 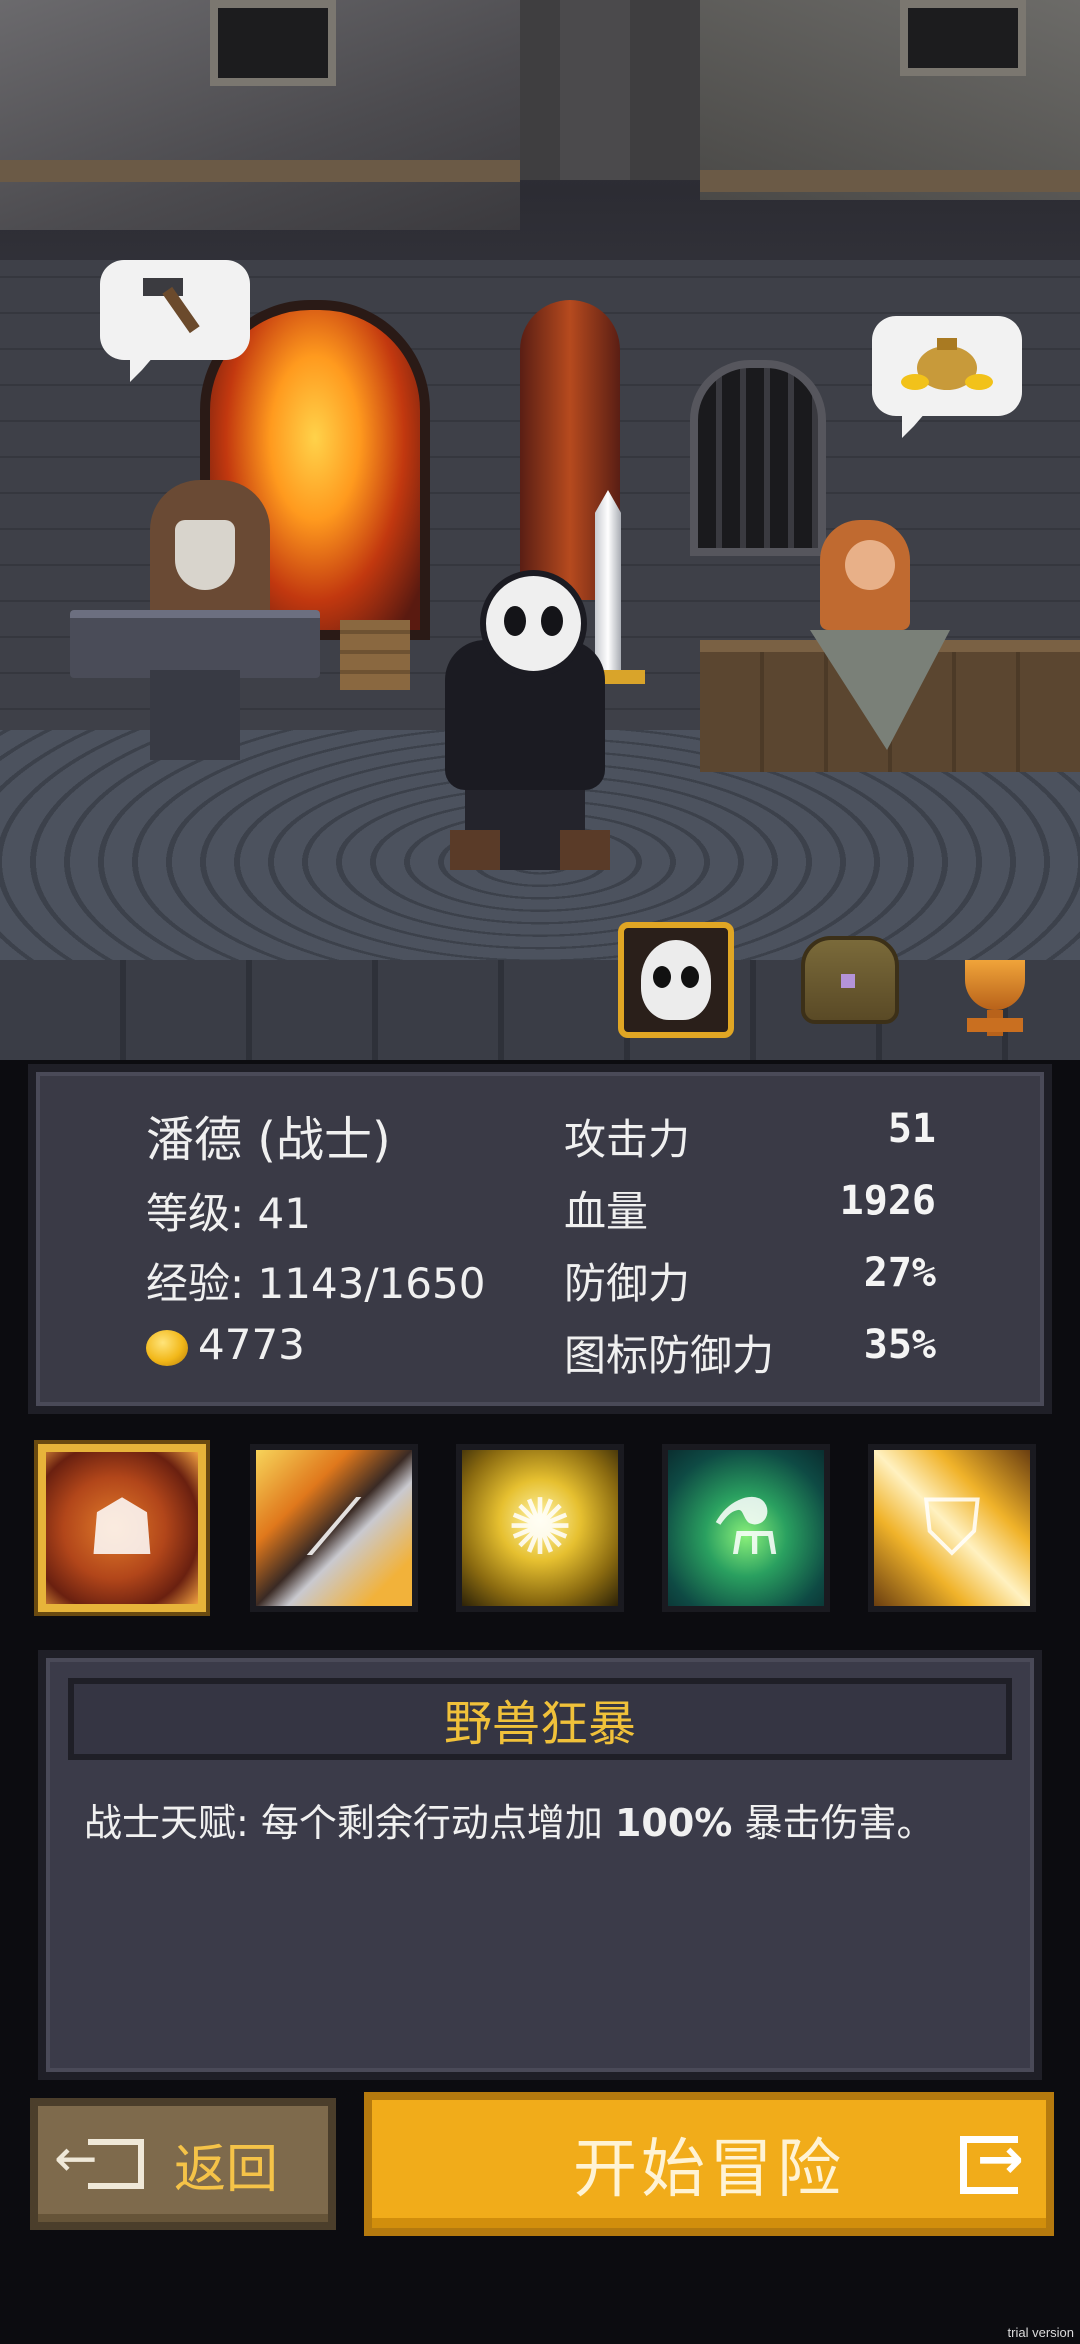 I want to click on tab-hero-portrait, so click(x=676, y=980).